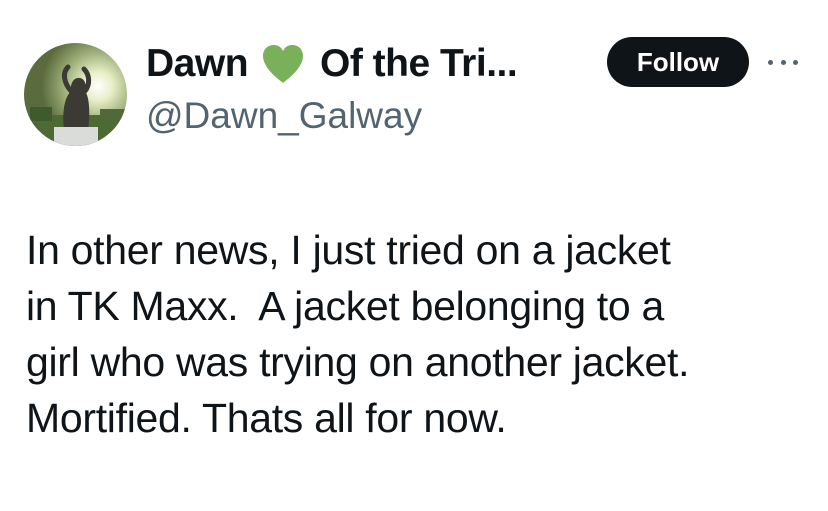 The image size is (828, 511). Describe the element at coordinates (284, 116) in the screenshot. I see `author-handle: @Dawn_Galway` at that location.